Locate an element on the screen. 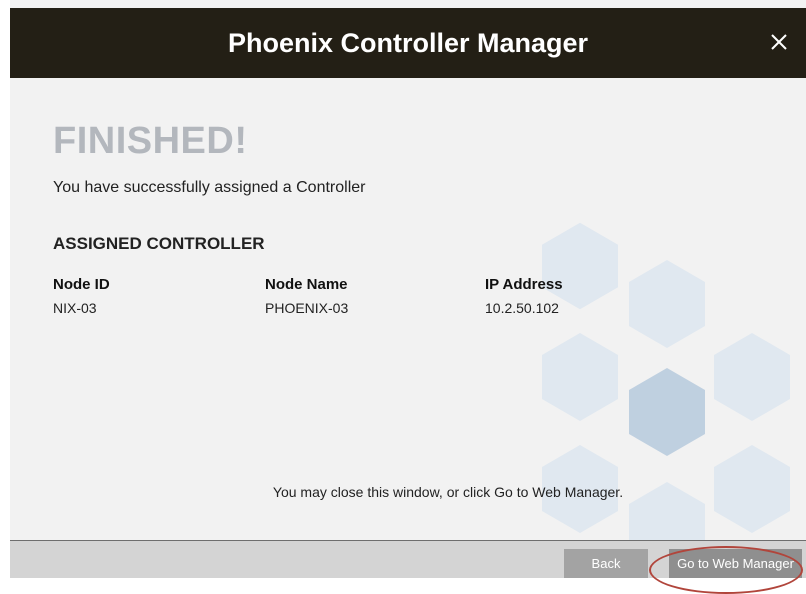  node-name-value: PHOENIX-03 is located at coordinates (307, 308).